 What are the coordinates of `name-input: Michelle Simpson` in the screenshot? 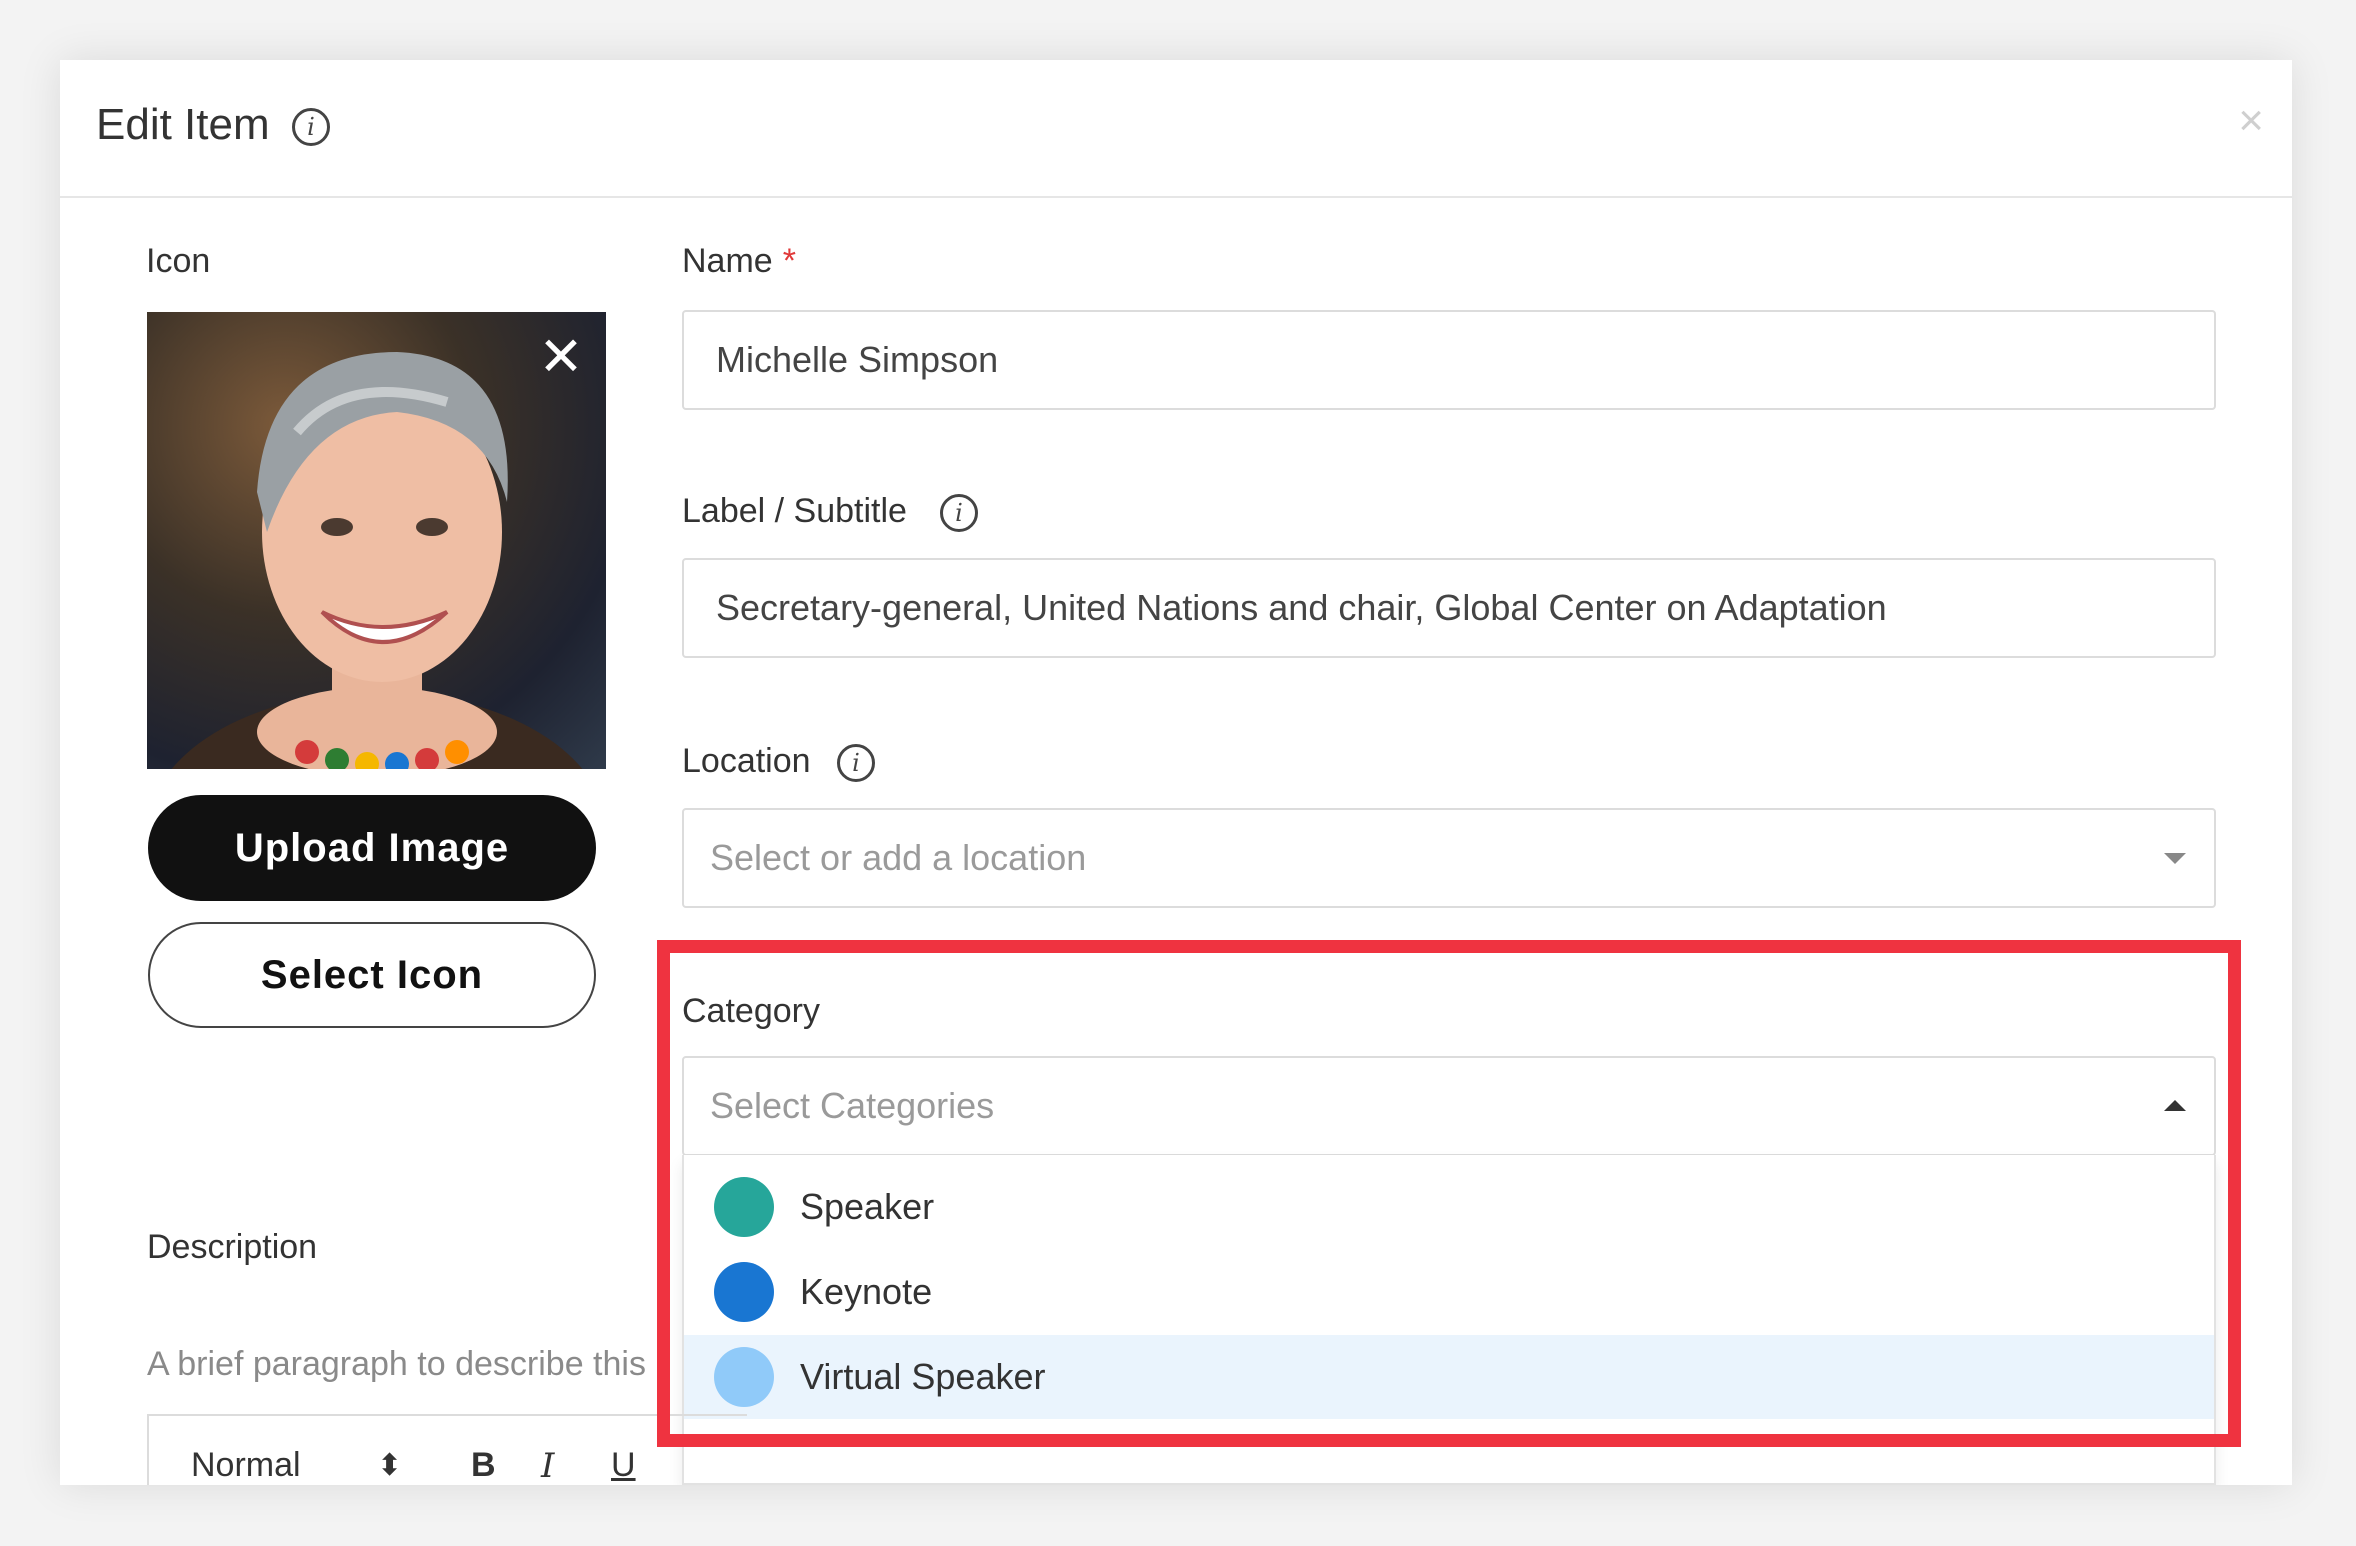 It's located at (1449, 360).